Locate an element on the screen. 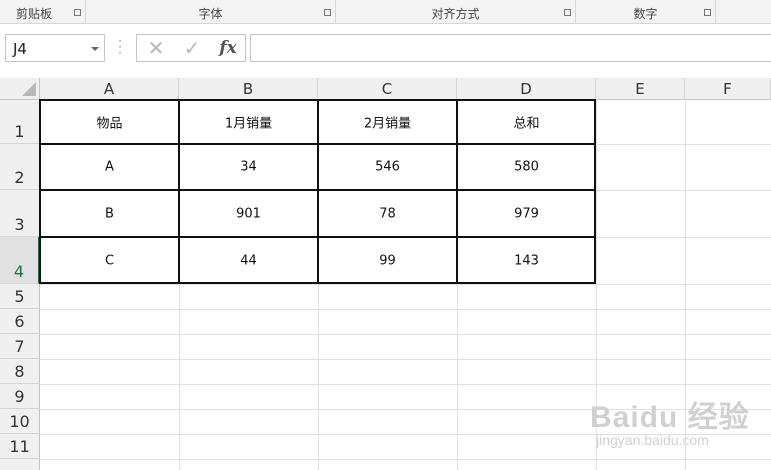 This screenshot has height=470, width=771. cell-b2: 34 is located at coordinates (248, 167).